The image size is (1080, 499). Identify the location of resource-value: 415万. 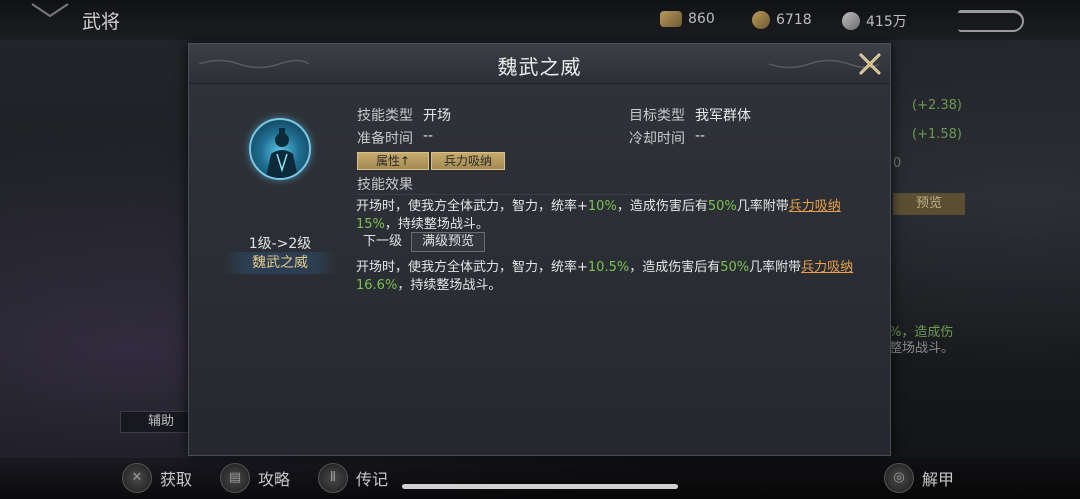
(886, 22).